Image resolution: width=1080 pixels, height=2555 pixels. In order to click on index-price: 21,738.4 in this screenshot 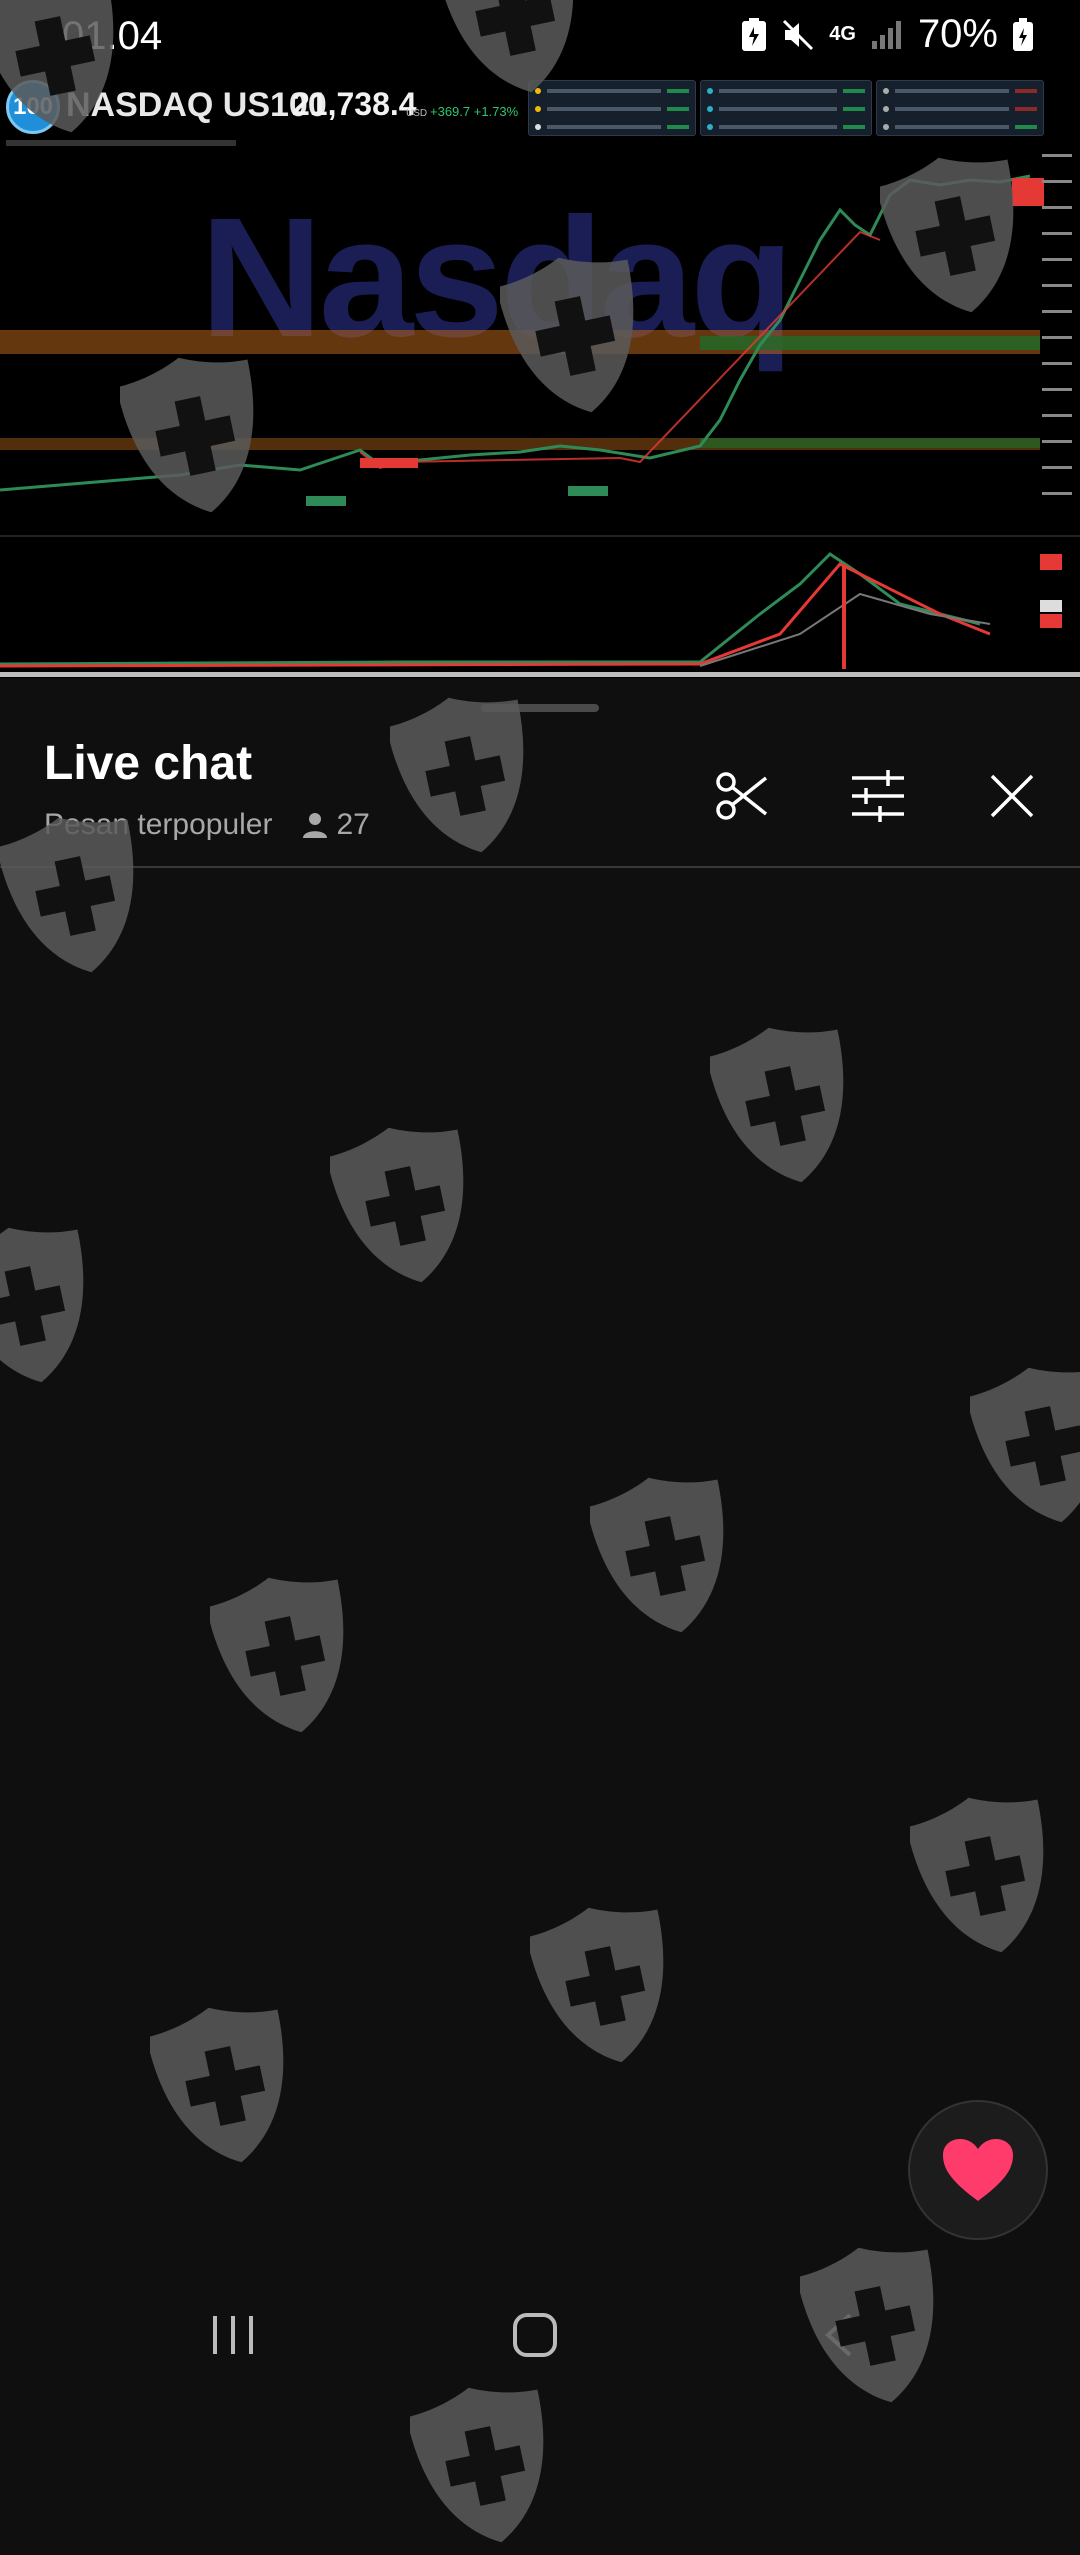, I will do `click(354, 104)`.